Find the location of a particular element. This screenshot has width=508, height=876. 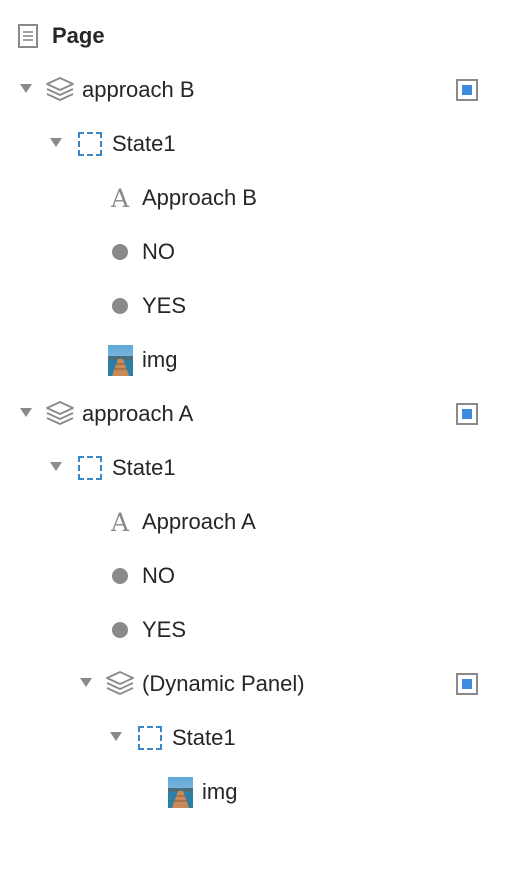

tree-row-text-approach-b: A Approach B is located at coordinates (254, 198).